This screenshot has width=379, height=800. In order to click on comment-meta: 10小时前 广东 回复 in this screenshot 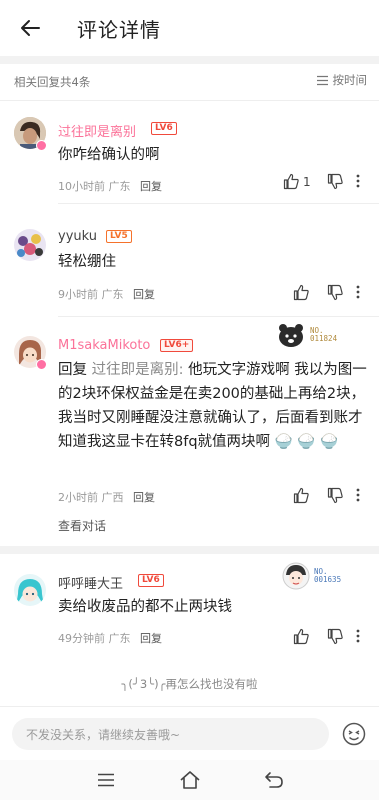, I will do `click(110, 186)`.